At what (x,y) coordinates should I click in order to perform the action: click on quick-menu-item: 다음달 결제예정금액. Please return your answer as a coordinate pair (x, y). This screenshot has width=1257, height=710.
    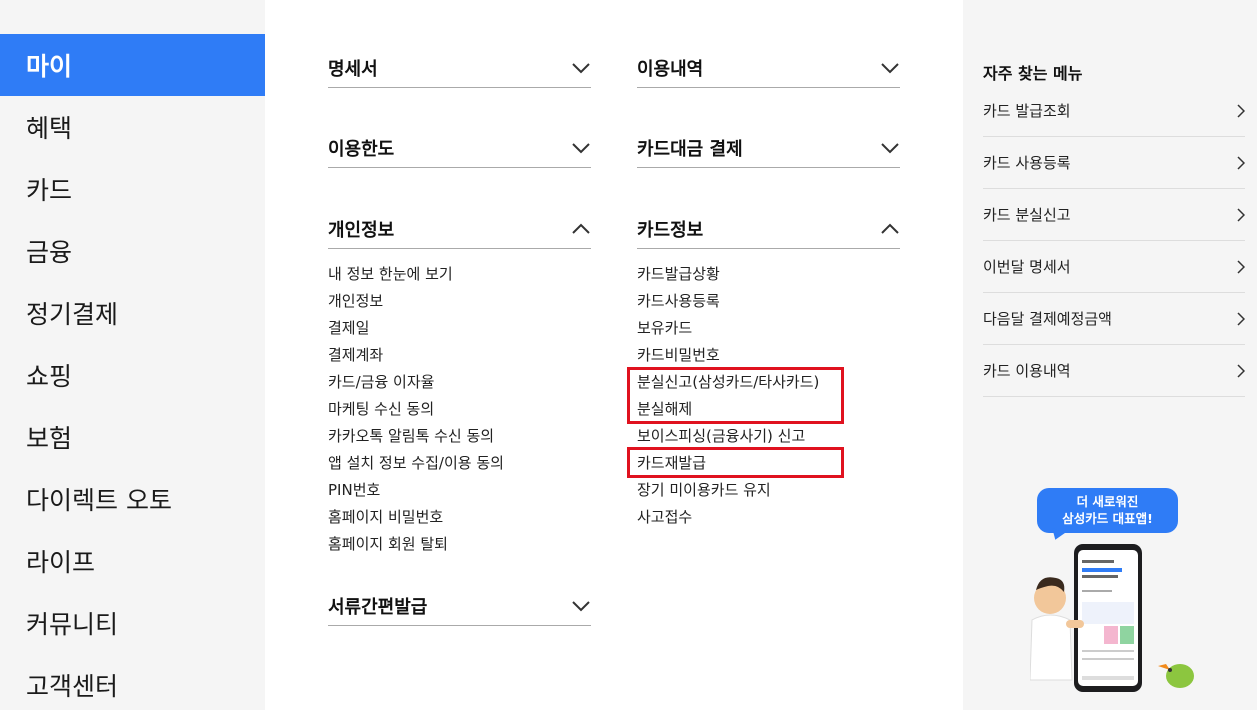
    Looking at the image, I should click on (1114, 319).